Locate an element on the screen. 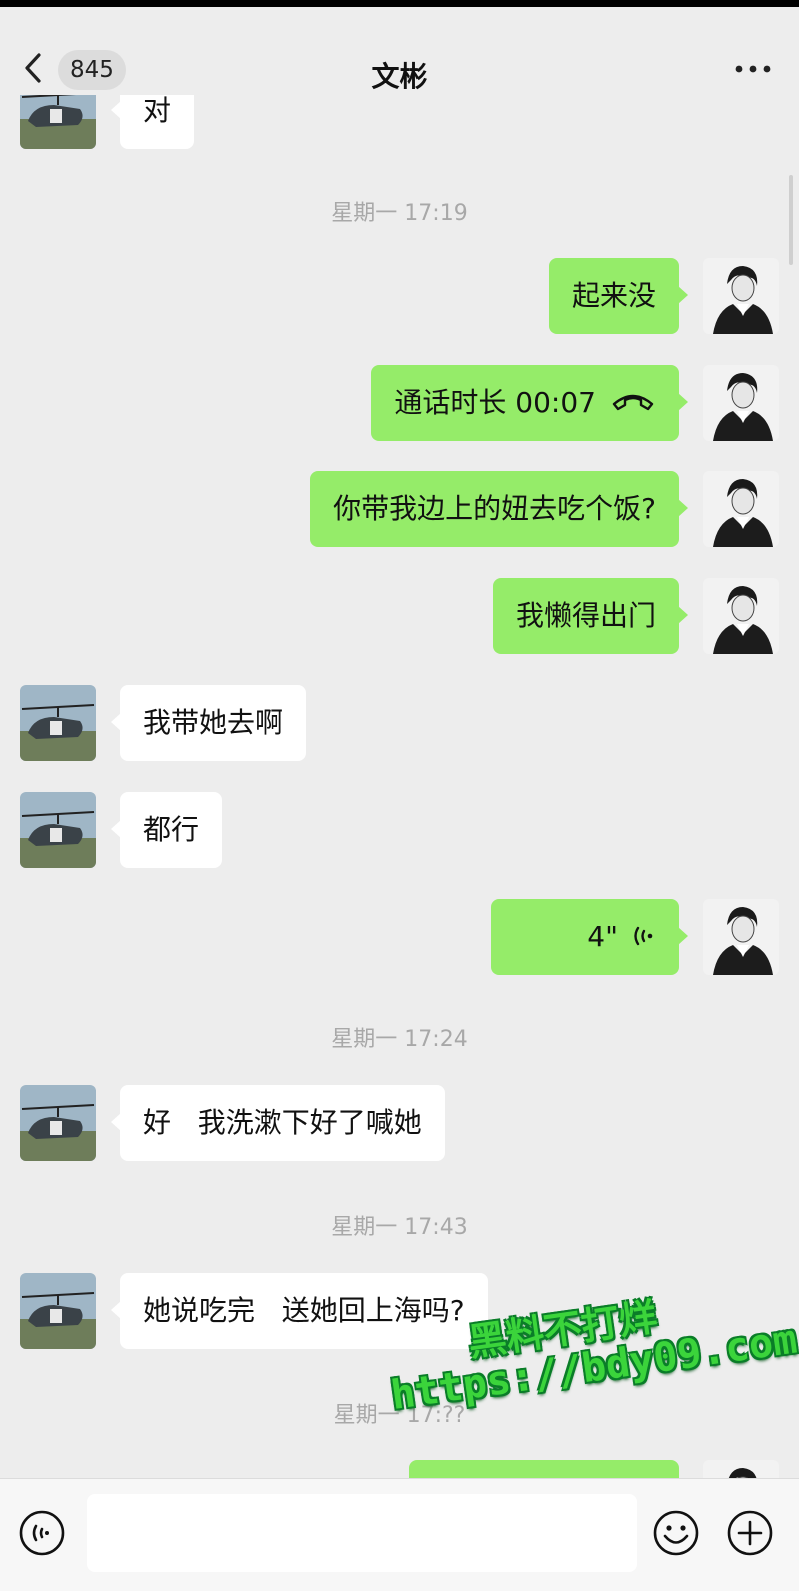 The height and width of the screenshot is (1591, 799). input-bar is located at coordinates (399, 1534).